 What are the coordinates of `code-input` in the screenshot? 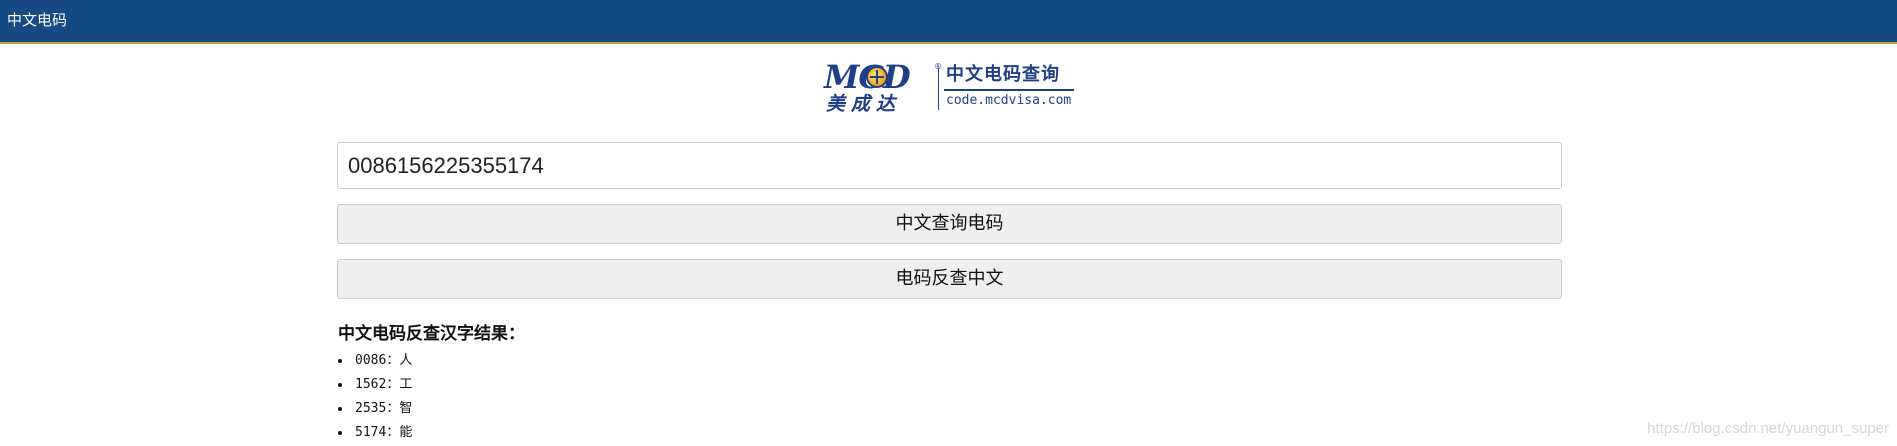 It's located at (949, 165).